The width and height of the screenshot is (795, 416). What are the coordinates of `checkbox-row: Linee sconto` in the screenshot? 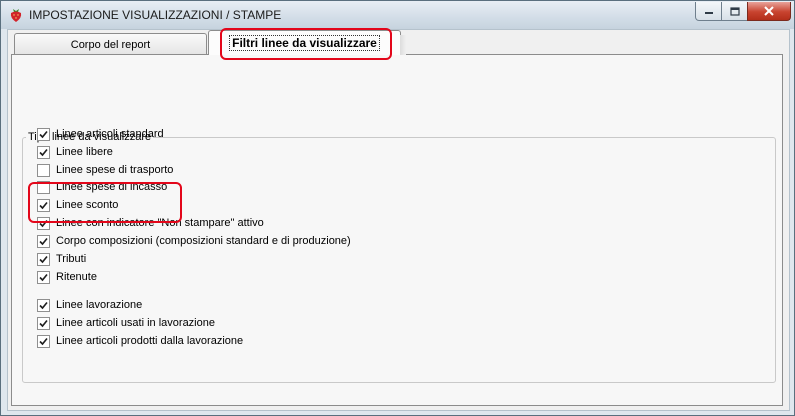 It's located at (77, 205).